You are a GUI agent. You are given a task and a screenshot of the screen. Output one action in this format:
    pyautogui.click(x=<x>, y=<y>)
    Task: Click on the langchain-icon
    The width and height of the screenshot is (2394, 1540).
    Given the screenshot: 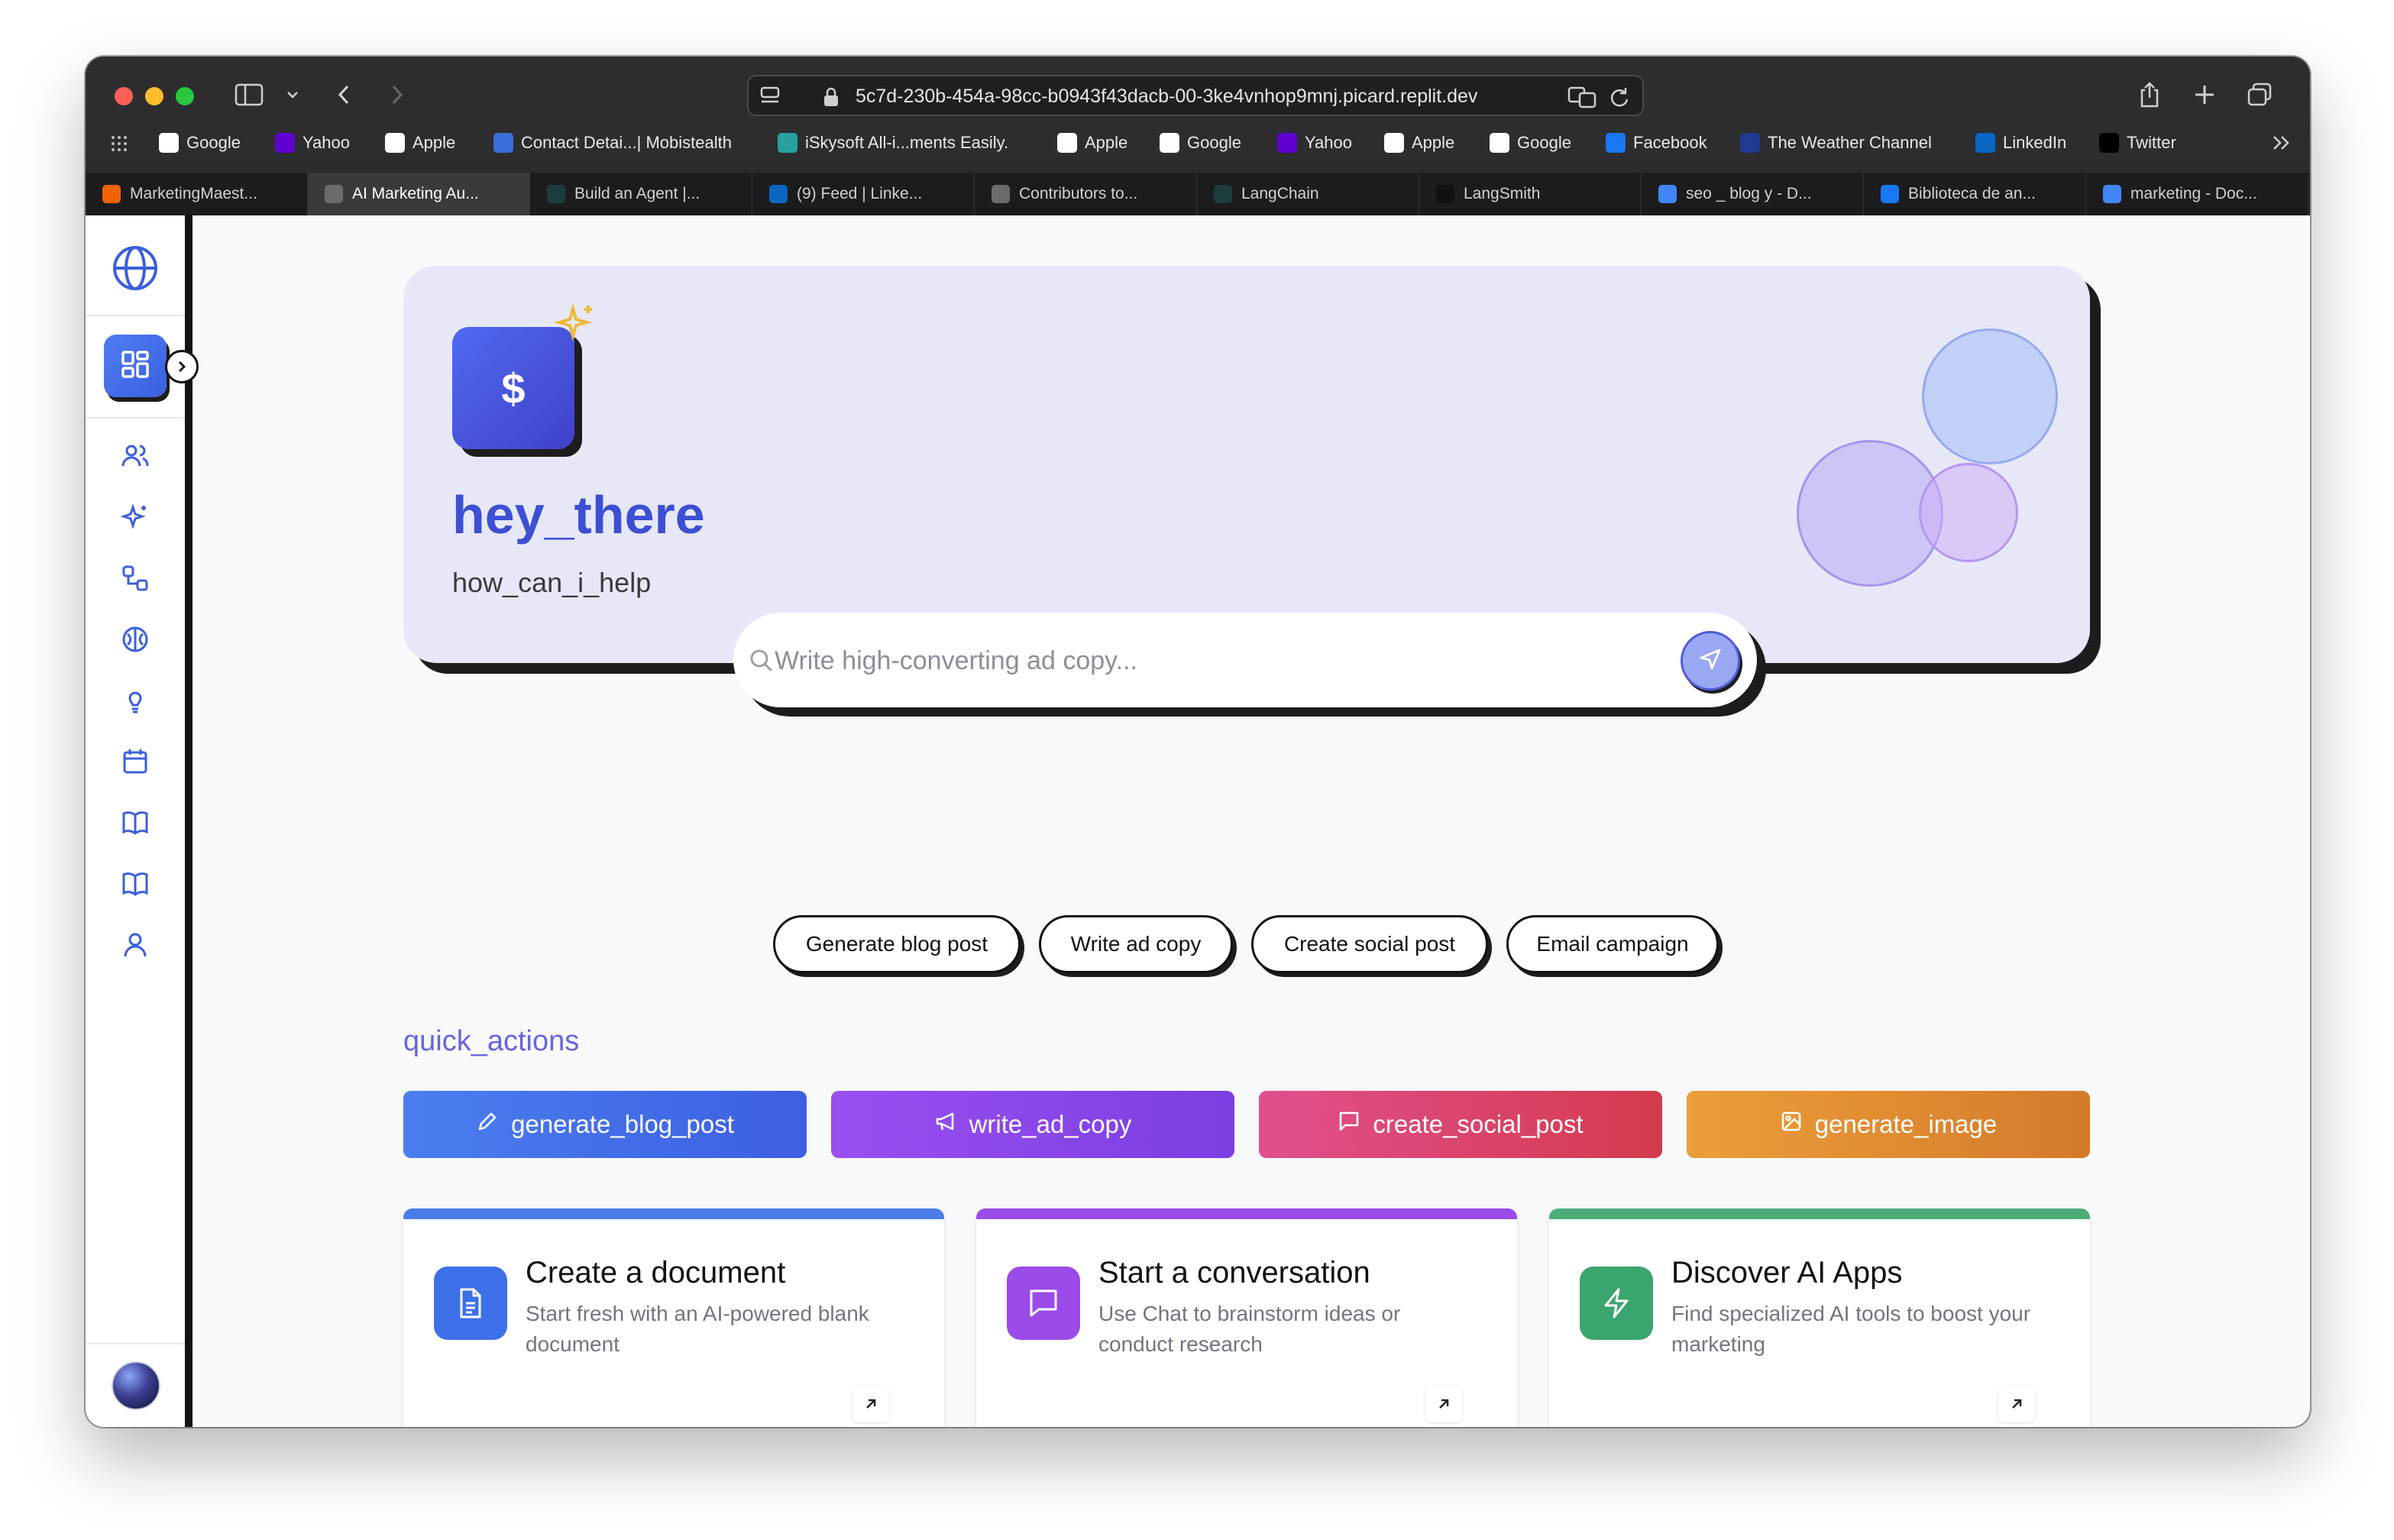 What is the action you would take?
    pyautogui.click(x=556, y=194)
    